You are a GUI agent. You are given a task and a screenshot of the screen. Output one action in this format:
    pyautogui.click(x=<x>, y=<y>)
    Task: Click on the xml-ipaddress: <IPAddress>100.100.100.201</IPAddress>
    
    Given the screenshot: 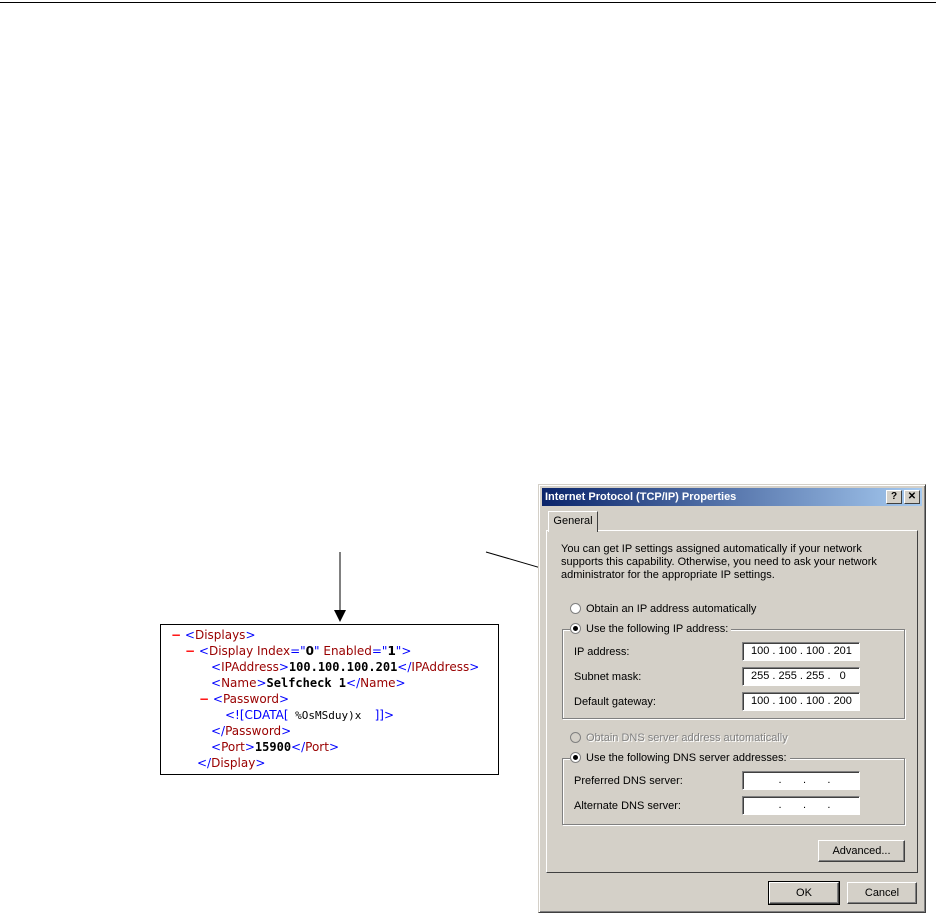 What is the action you would take?
    pyautogui.click(x=345, y=667)
    